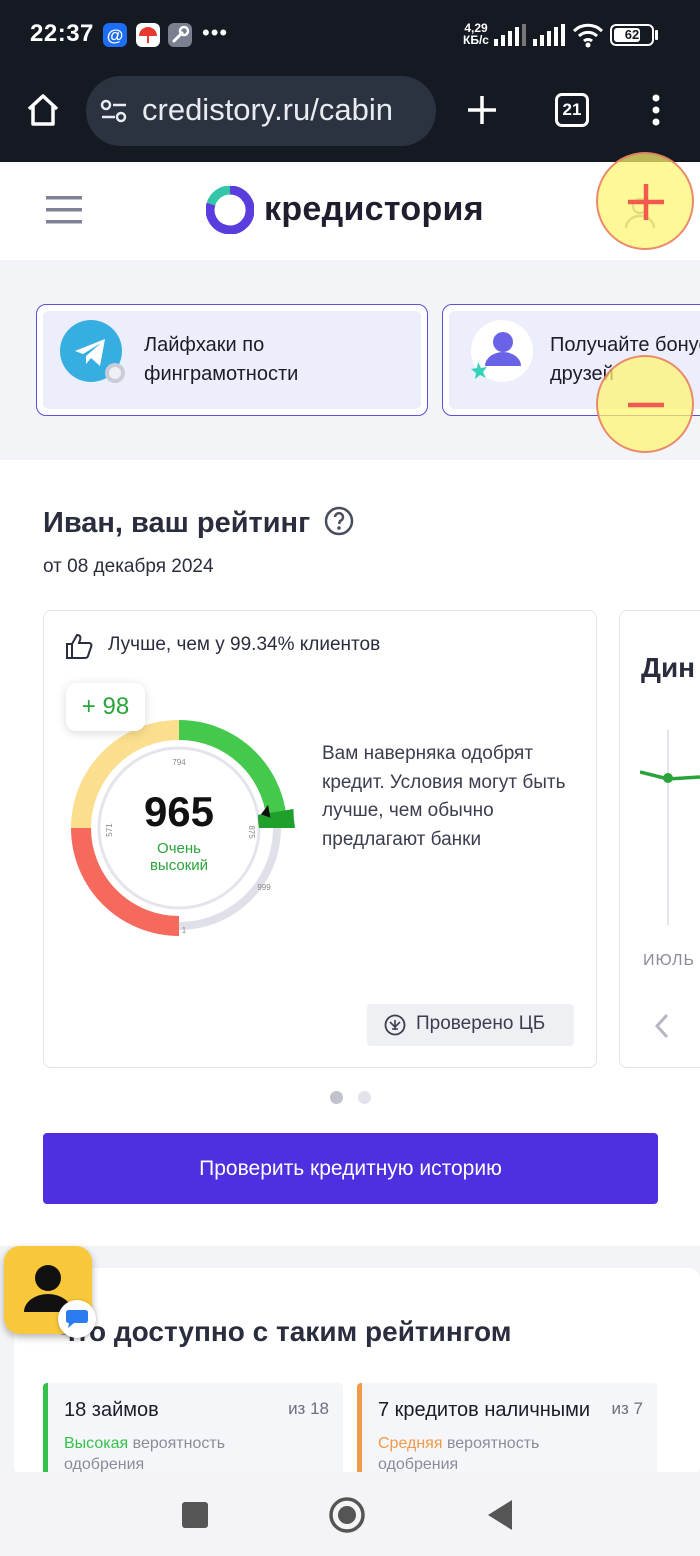 The image size is (700, 1556). What do you see at coordinates (500, 1515) in the screenshot?
I see `back-nav-button` at bounding box center [500, 1515].